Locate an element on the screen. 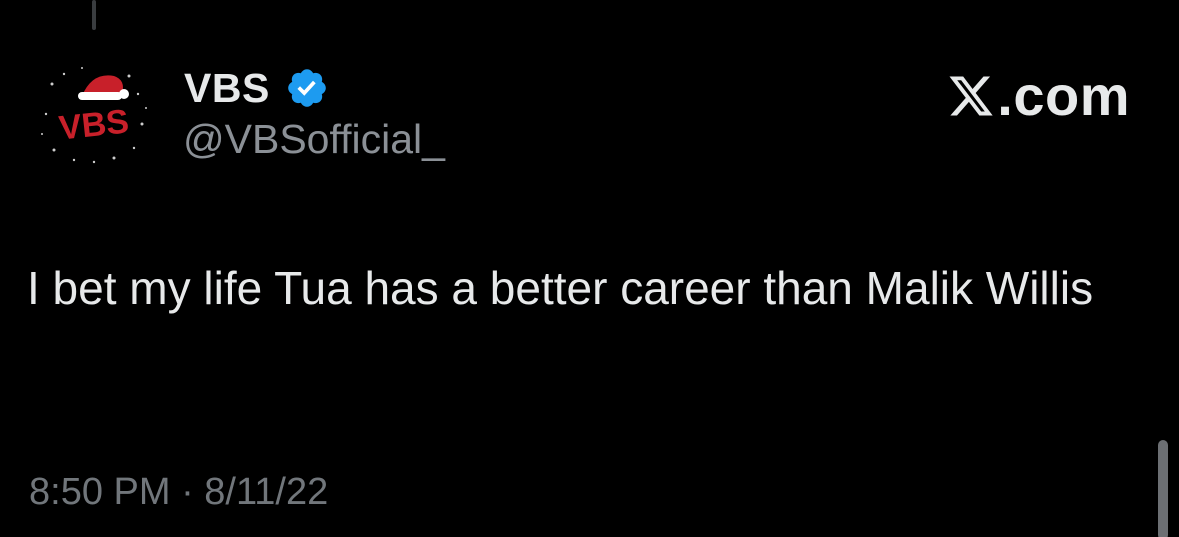 This screenshot has height=537, width=1179. santa-hat-logo-icon: VBS is located at coordinates (94, 115).